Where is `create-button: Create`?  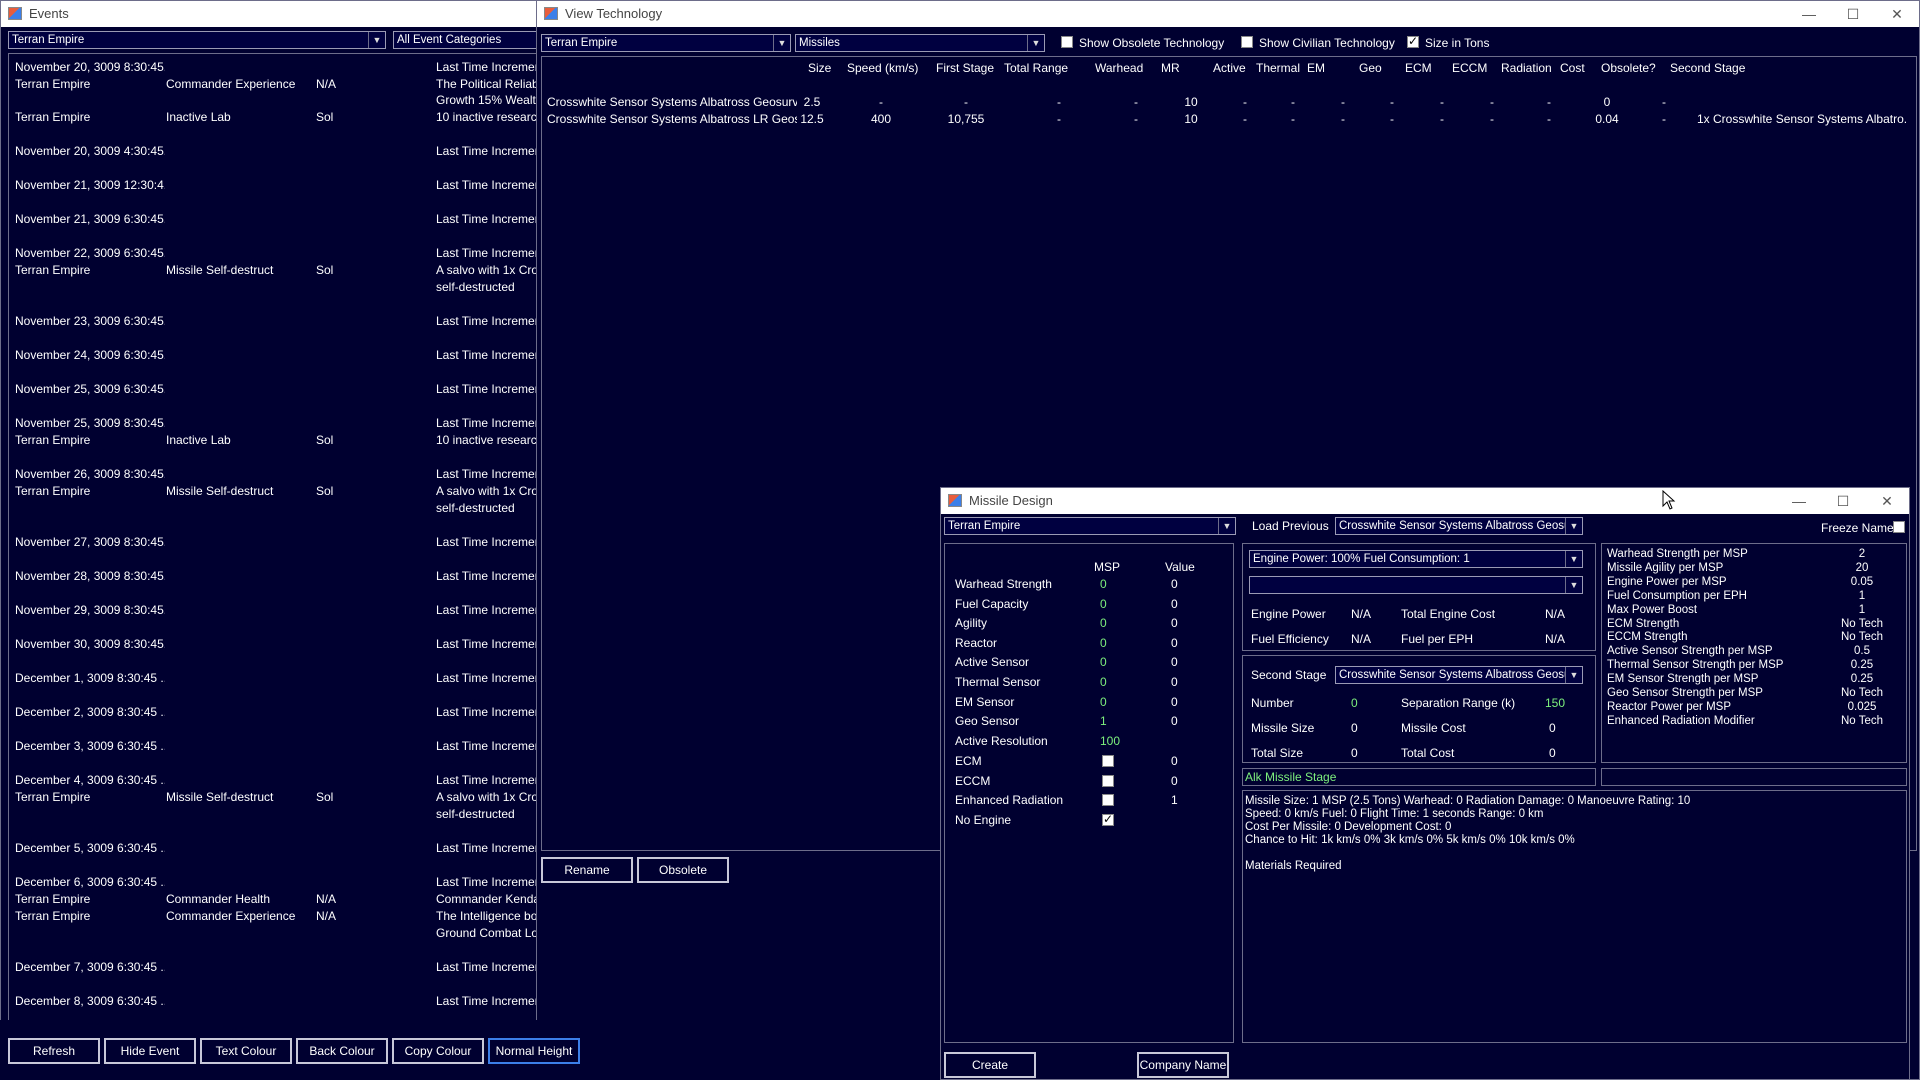
create-button: Create is located at coordinates (990, 1065).